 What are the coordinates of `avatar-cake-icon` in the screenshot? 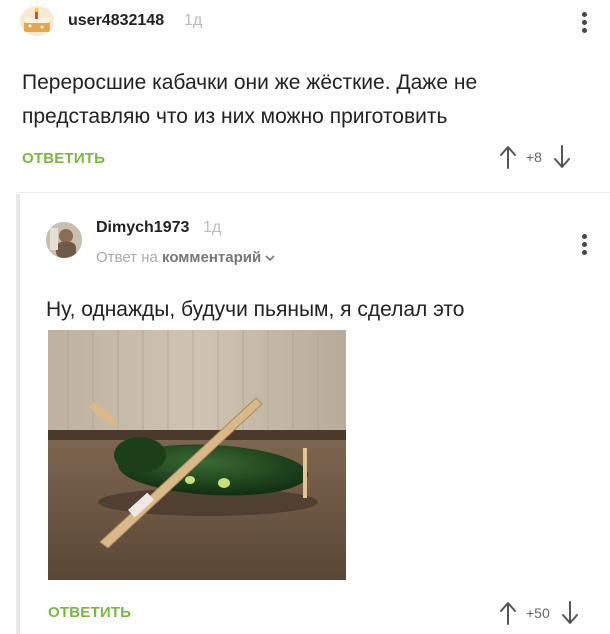 It's located at (37, 20).